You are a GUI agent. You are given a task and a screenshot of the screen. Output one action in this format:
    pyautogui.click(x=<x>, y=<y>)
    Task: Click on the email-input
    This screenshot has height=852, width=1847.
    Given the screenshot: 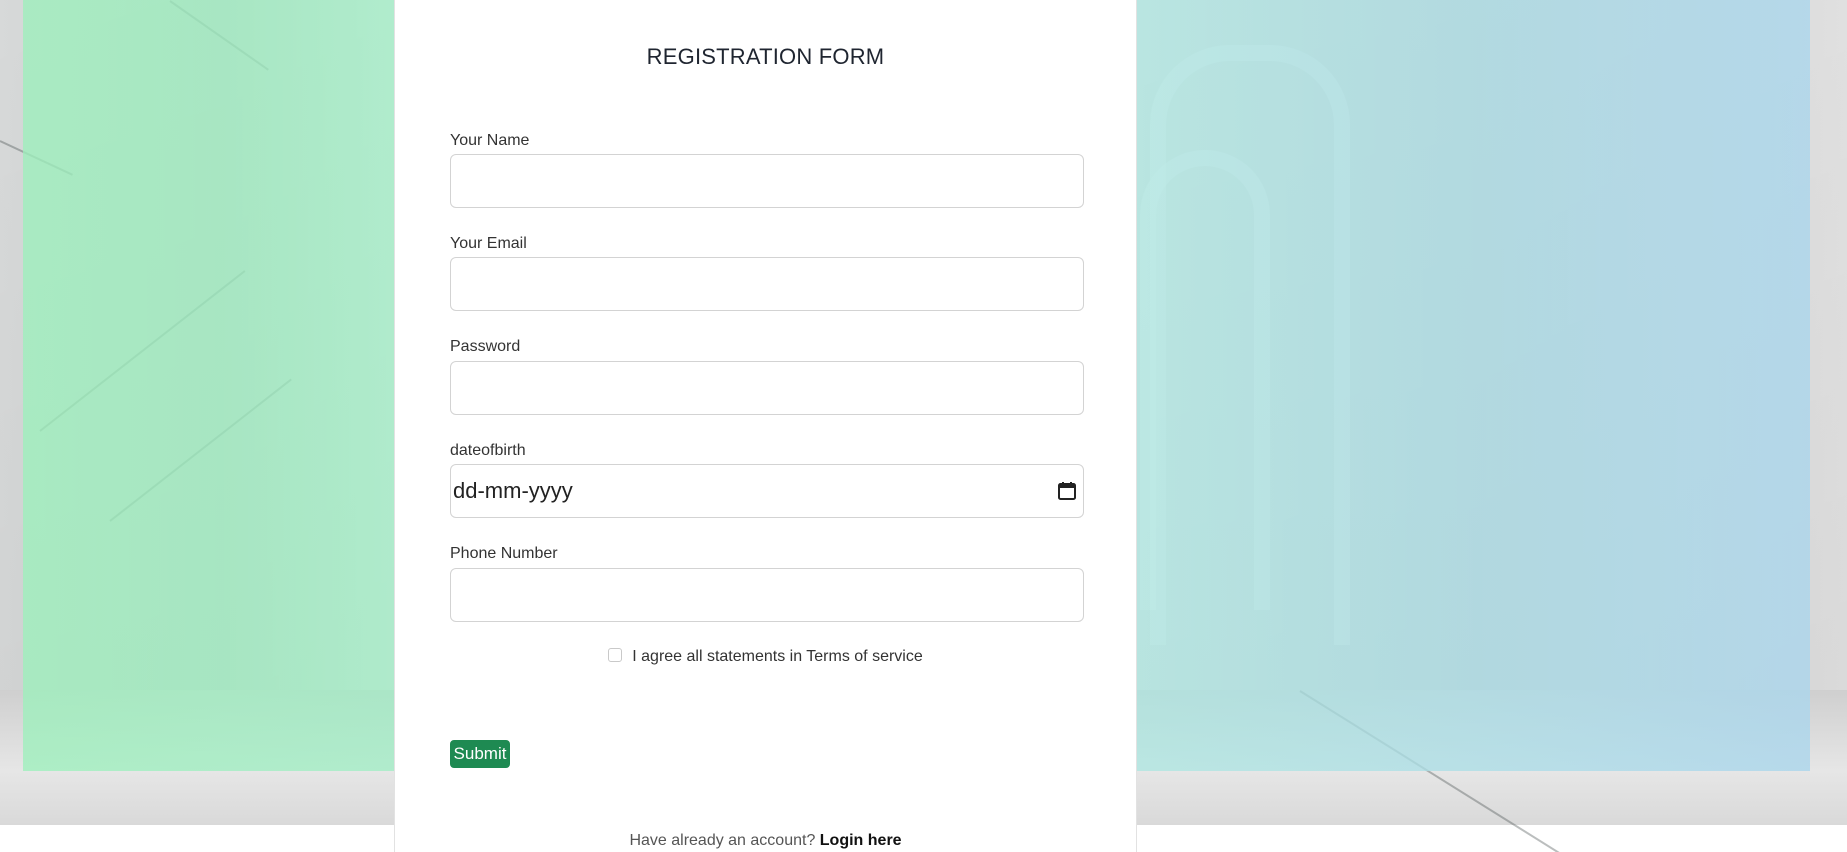 What is the action you would take?
    pyautogui.click(x=767, y=284)
    